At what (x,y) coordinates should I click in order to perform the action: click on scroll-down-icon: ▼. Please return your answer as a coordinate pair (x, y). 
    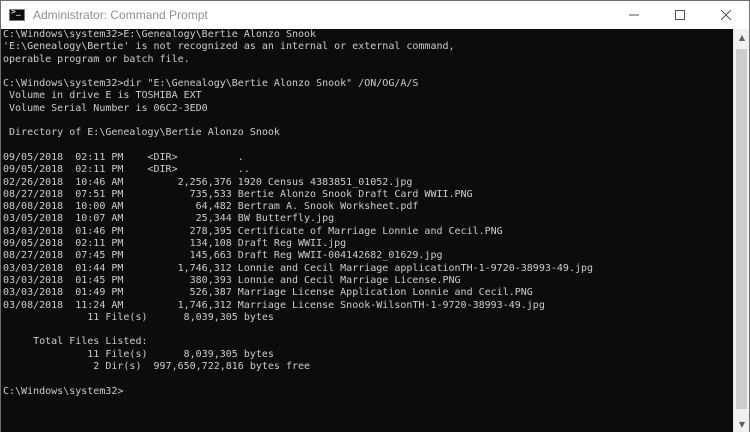
    Looking at the image, I should click on (742, 424).